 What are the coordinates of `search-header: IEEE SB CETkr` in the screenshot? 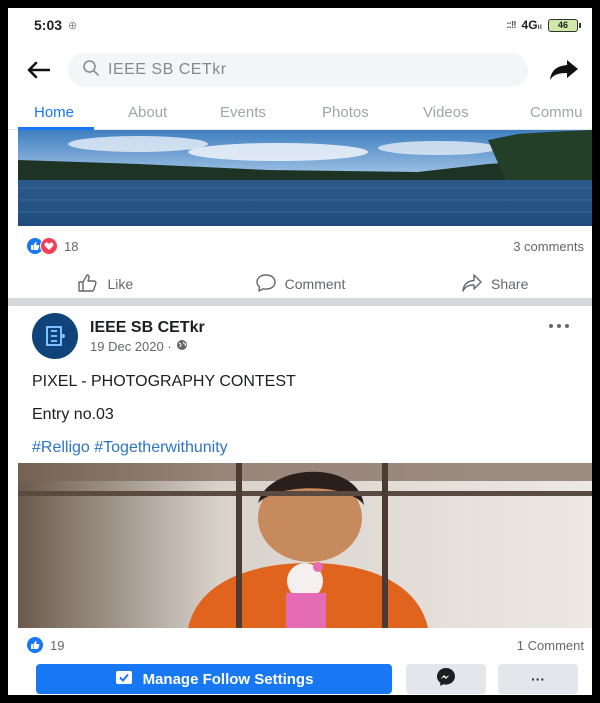 It's located at (300, 70).